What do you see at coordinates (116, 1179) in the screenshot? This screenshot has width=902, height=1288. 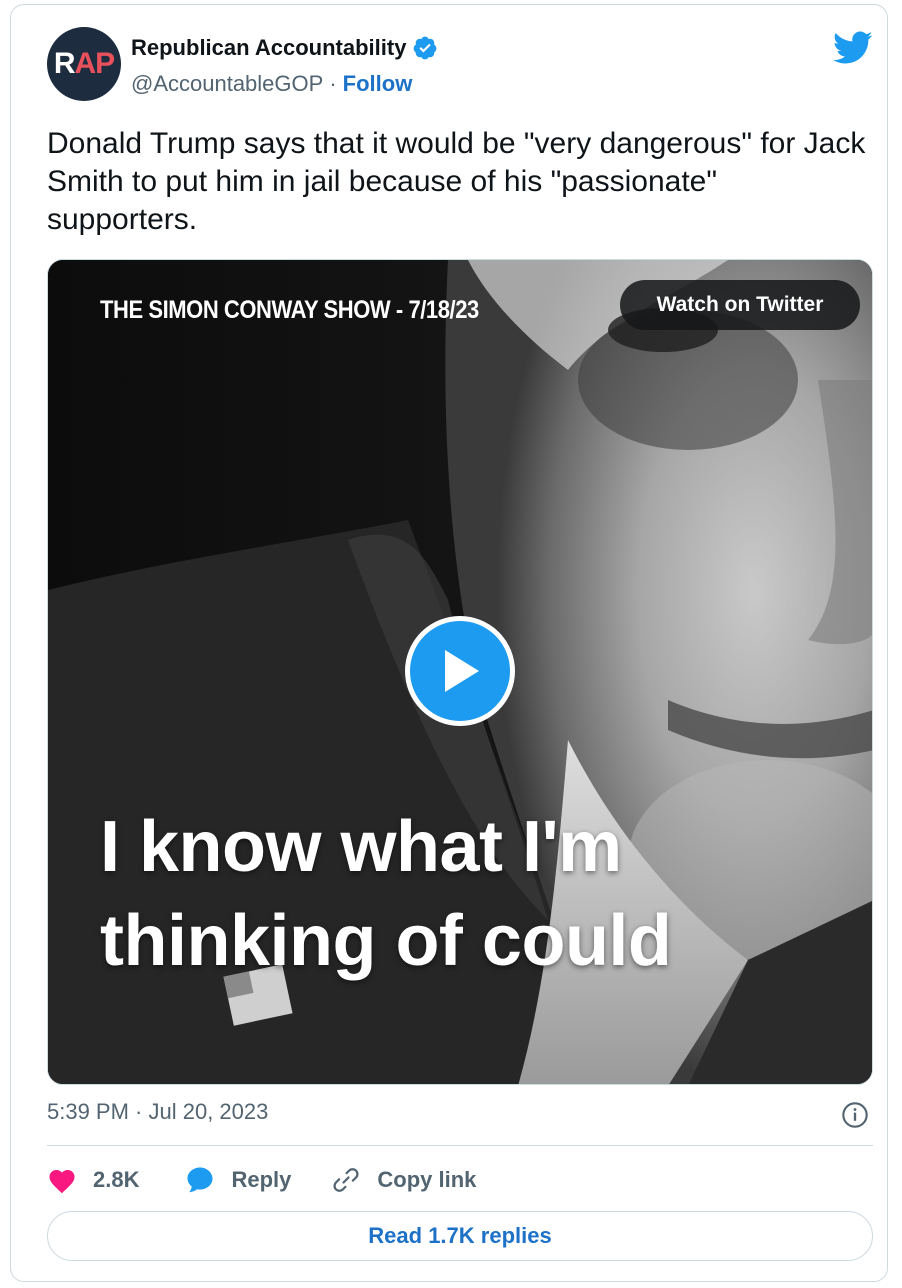 I see `like-count: 2.8K` at bounding box center [116, 1179].